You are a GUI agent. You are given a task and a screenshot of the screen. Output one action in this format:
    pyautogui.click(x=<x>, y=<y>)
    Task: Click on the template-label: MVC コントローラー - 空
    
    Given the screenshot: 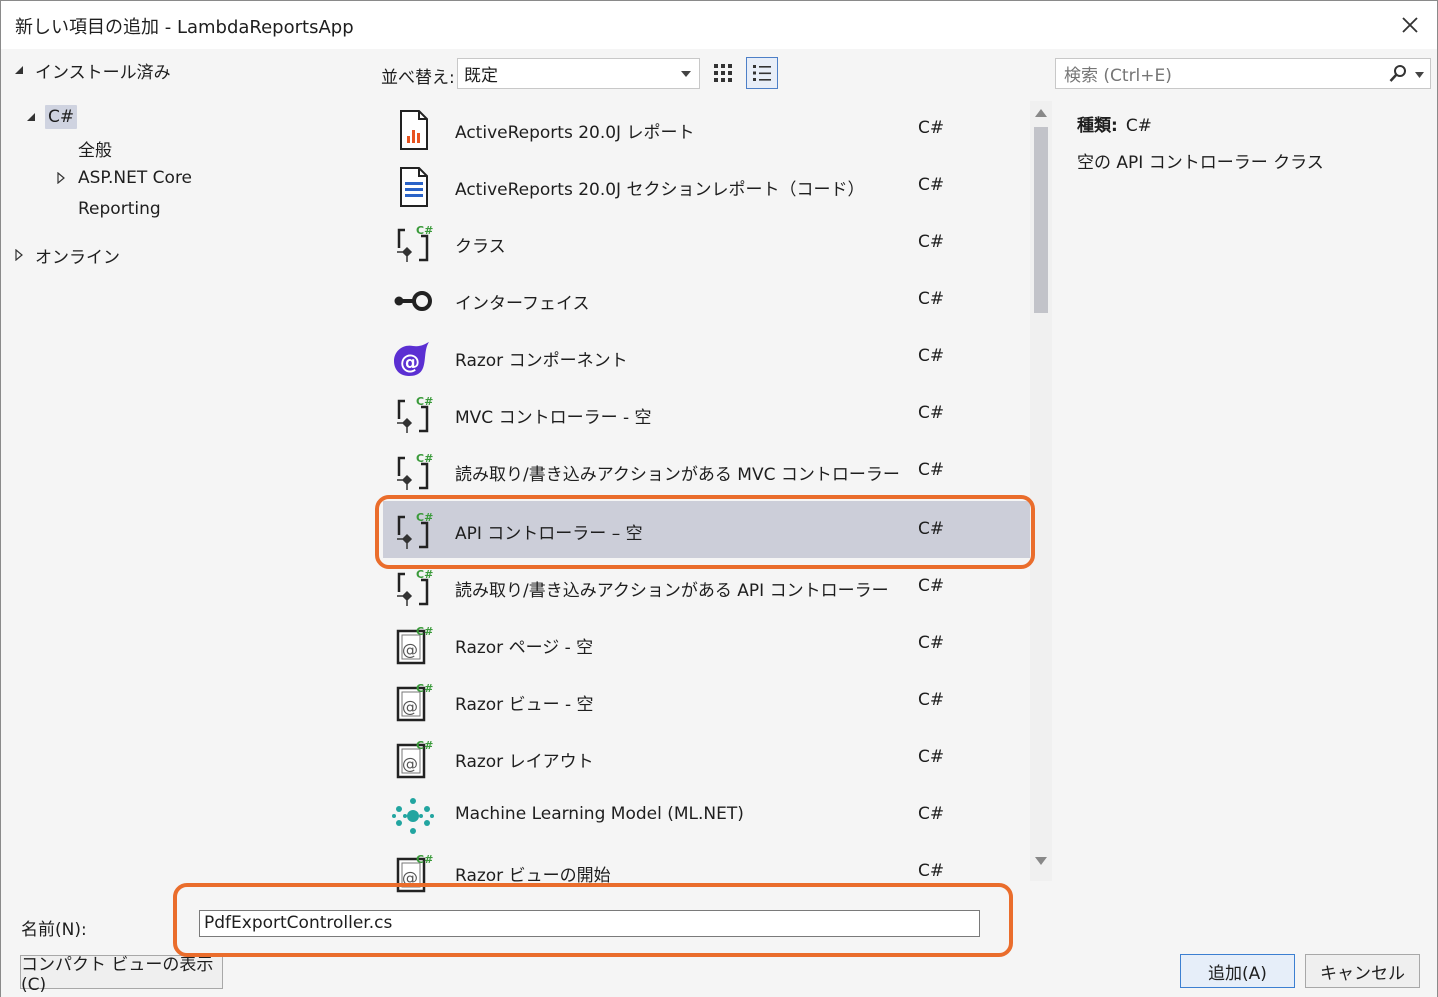 What is the action you would take?
    pyautogui.click(x=553, y=418)
    